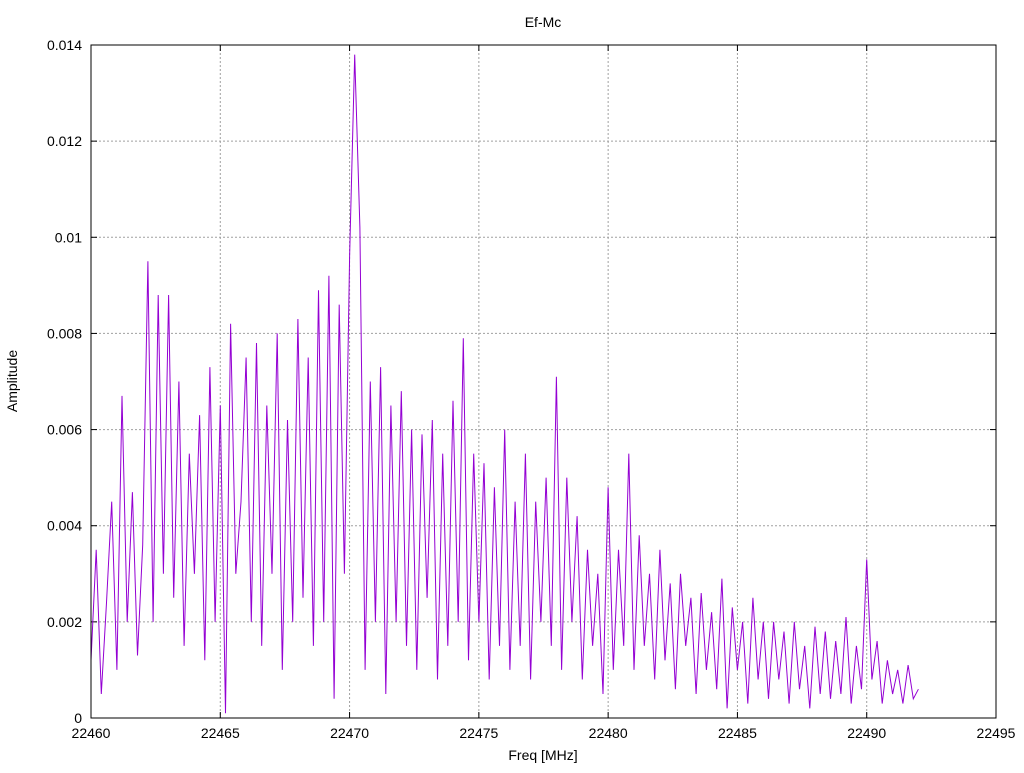 Image resolution: width=1024 pixels, height=773 pixels. I want to click on y-axis-label: Amplitude, so click(12, 381).